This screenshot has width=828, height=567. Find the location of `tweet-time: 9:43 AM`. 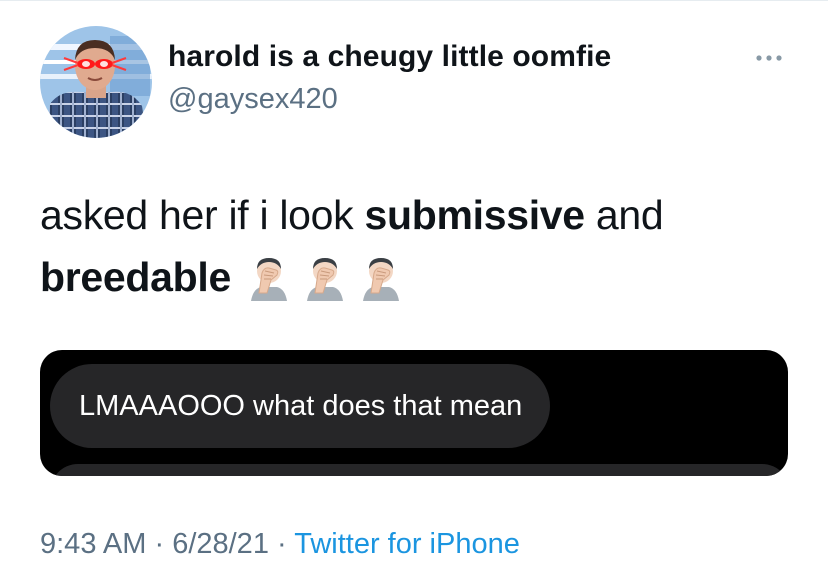

tweet-time: 9:43 AM is located at coordinates (93, 544).